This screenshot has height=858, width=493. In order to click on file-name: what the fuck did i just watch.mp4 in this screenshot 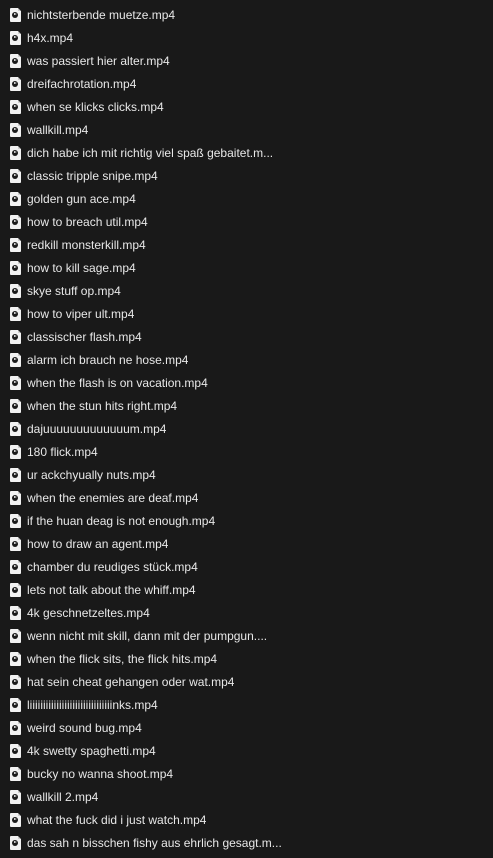, I will do `click(117, 819)`.